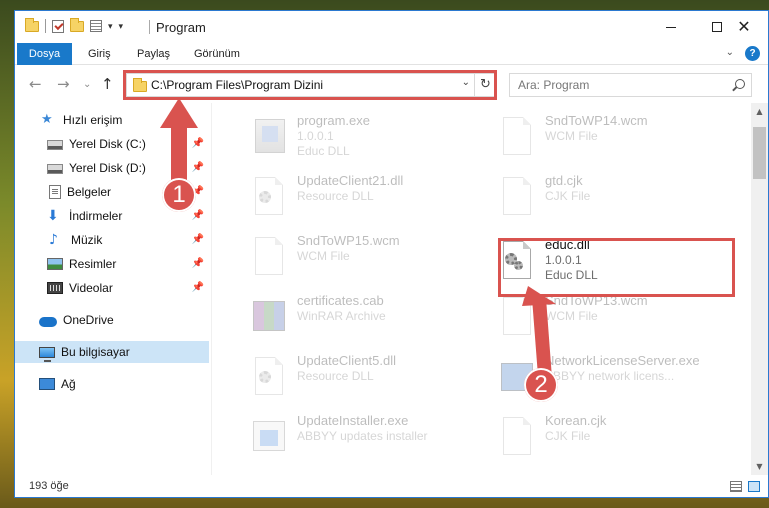  Describe the element at coordinates (350, 180) in the screenshot. I see `file-name: UpdateClient21.dll` at that location.